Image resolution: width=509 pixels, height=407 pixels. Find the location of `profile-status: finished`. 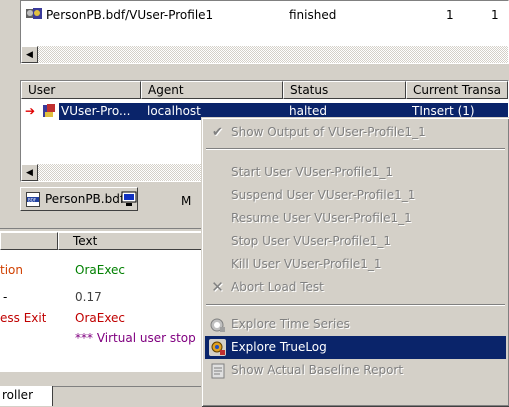

profile-status: finished is located at coordinates (313, 15).